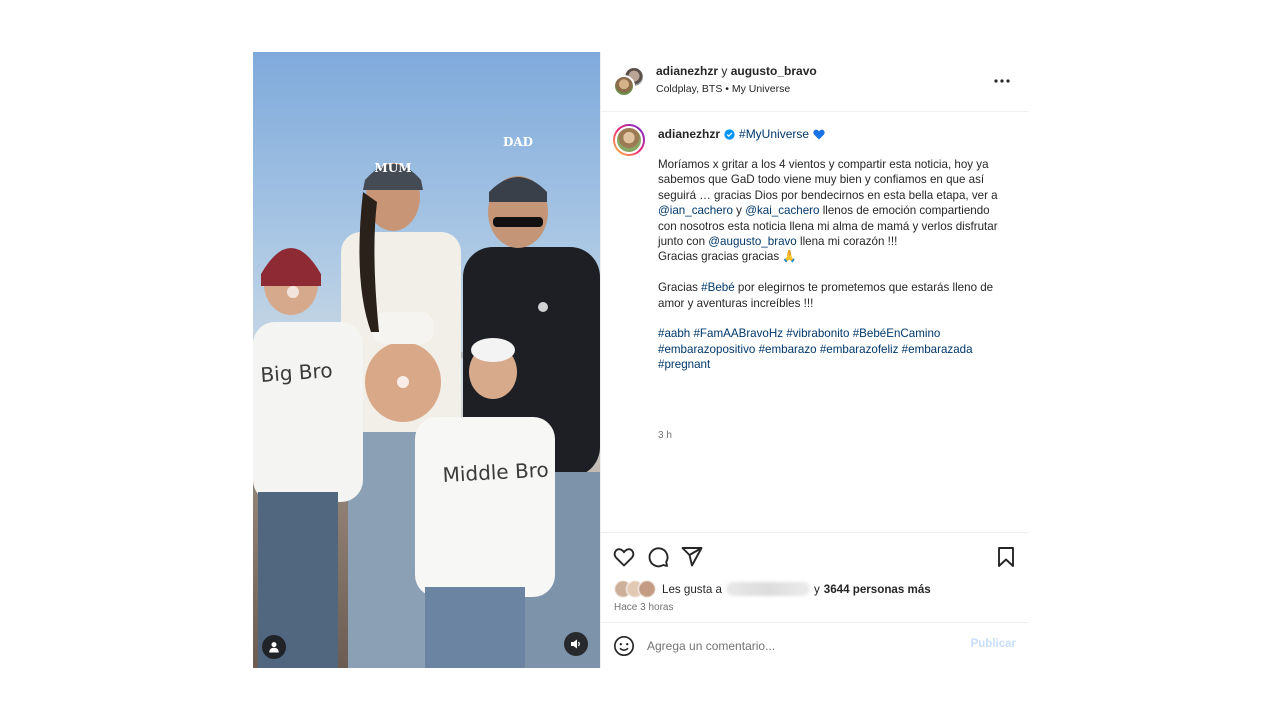  Describe the element at coordinates (687, 71) in the screenshot. I see `username-link: adianezhzr` at that location.